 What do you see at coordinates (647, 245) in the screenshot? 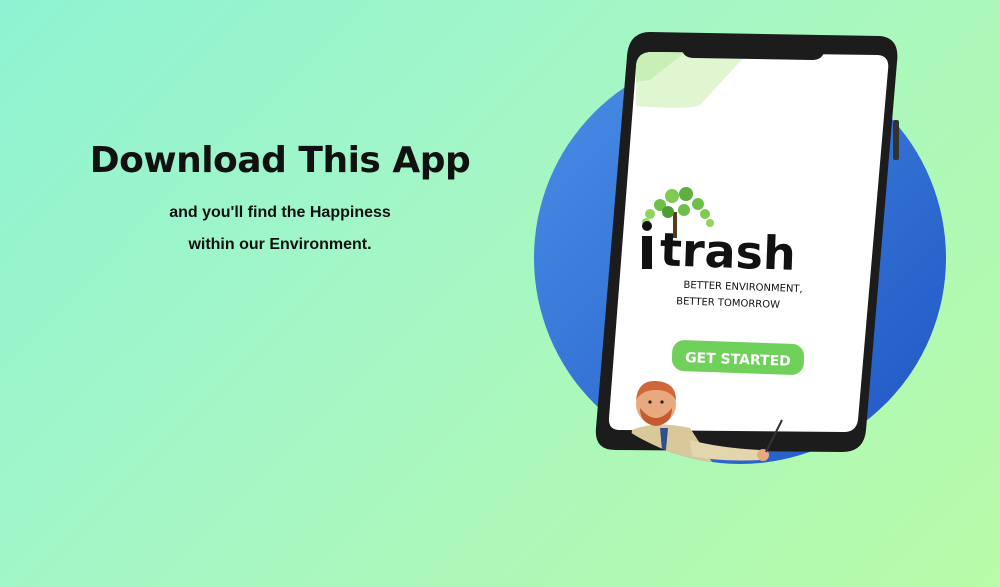
I see `brand-logo-i` at bounding box center [647, 245].